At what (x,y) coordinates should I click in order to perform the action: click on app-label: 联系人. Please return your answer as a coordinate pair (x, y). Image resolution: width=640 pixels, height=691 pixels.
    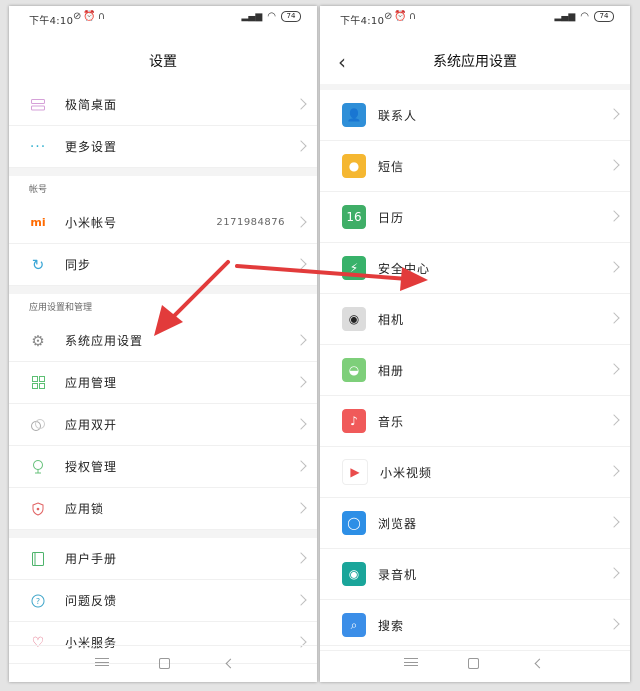
    Looking at the image, I should click on (398, 115).